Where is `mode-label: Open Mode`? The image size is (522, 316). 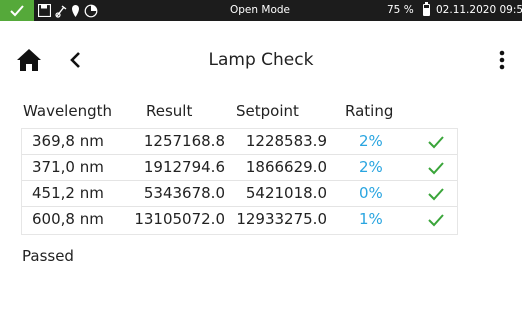 mode-label: Open Mode is located at coordinates (260, 10).